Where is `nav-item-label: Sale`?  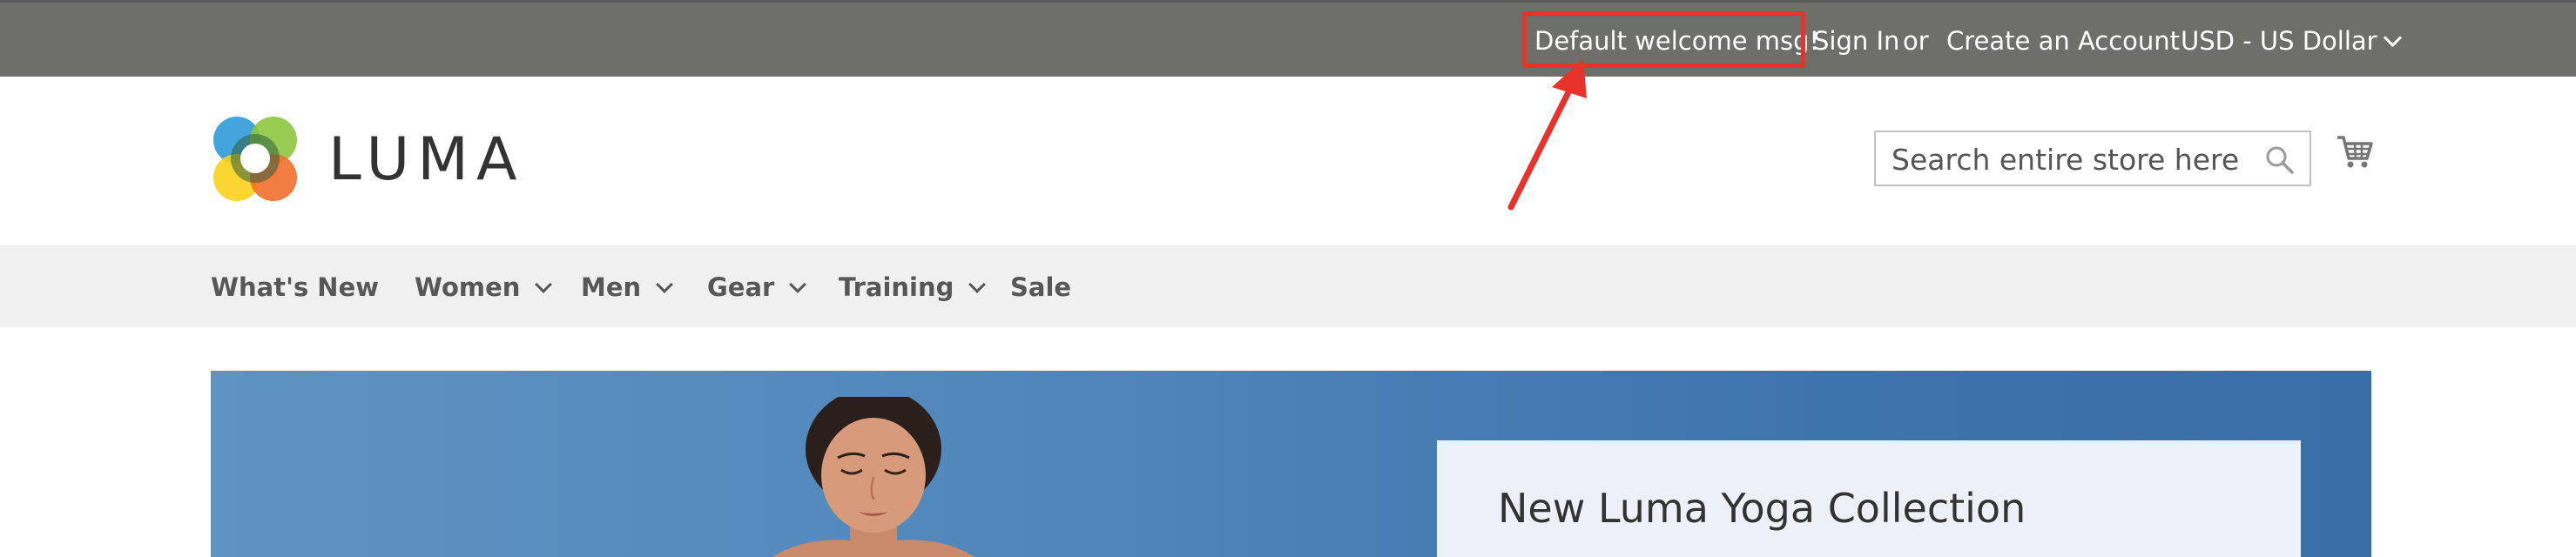 nav-item-label: Sale is located at coordinates (1041, 287).